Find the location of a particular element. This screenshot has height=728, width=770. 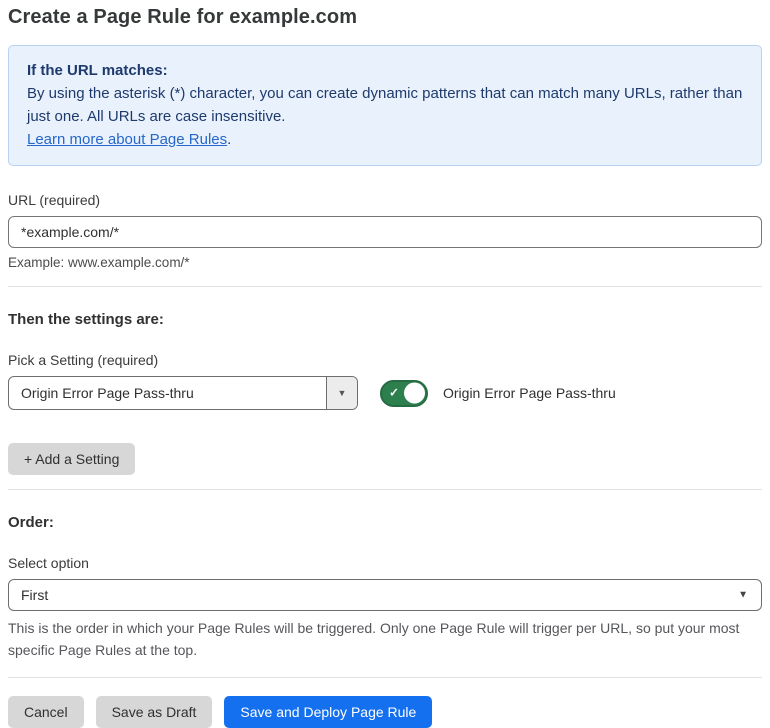

setting-toggle: ✓ is located at coordinates (404, 393).